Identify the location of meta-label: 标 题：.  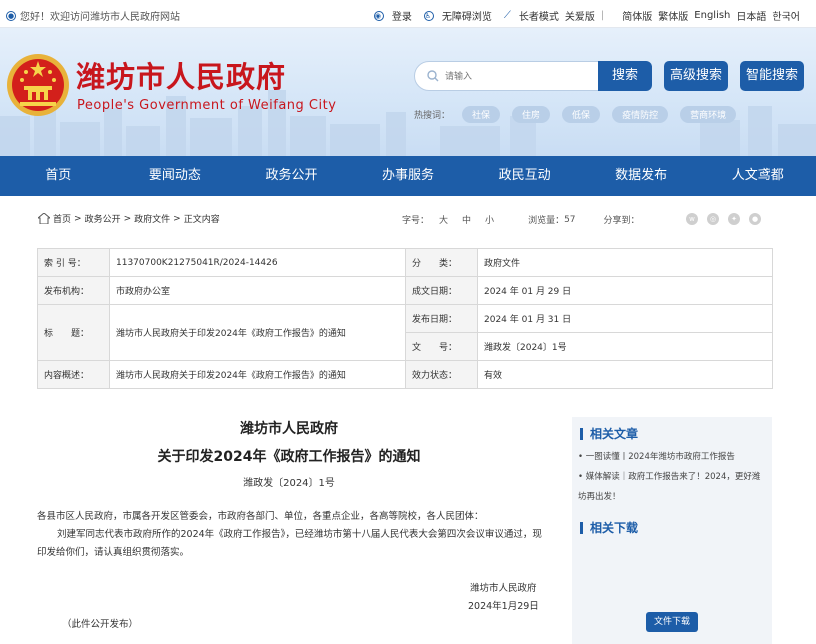
(73, 332).